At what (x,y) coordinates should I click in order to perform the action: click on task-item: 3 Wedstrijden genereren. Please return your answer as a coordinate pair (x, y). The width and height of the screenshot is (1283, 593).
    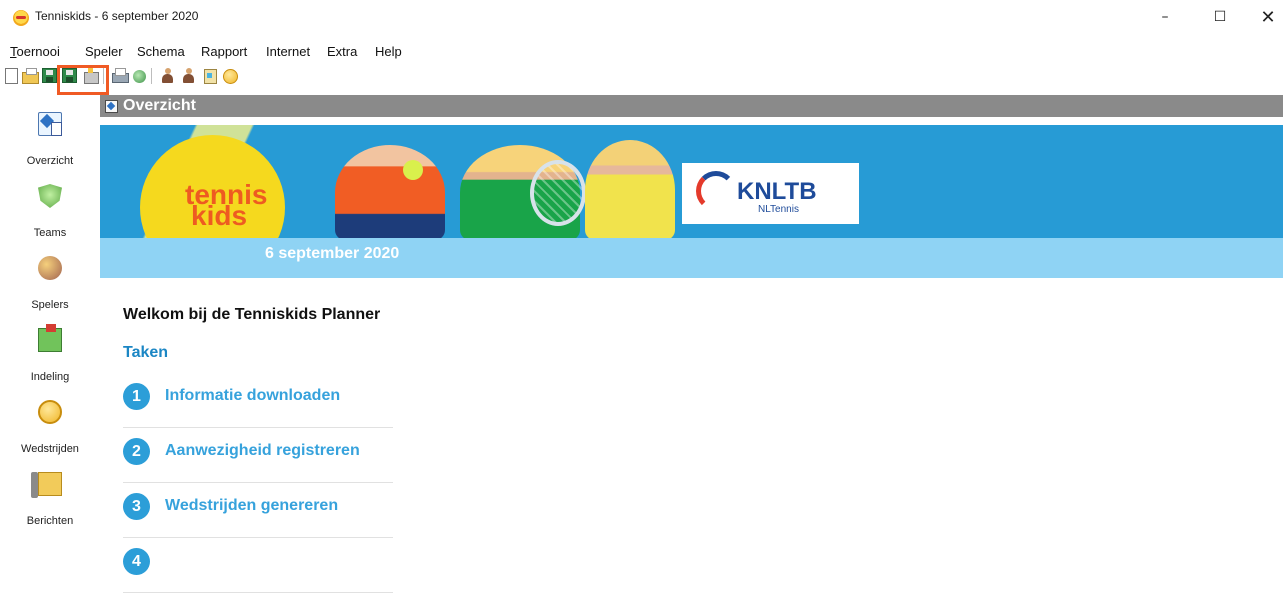
    Looking at the image, I should click on (258, 511).